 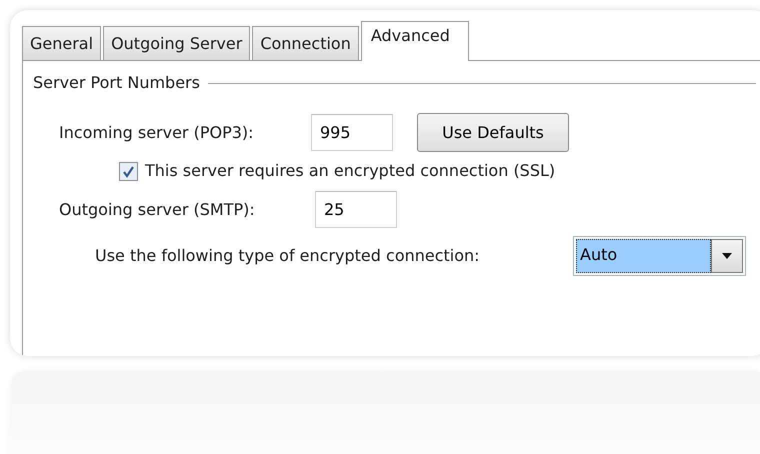 I want to click on group-title: Server Port Numbers, so click(x=116, y=83).